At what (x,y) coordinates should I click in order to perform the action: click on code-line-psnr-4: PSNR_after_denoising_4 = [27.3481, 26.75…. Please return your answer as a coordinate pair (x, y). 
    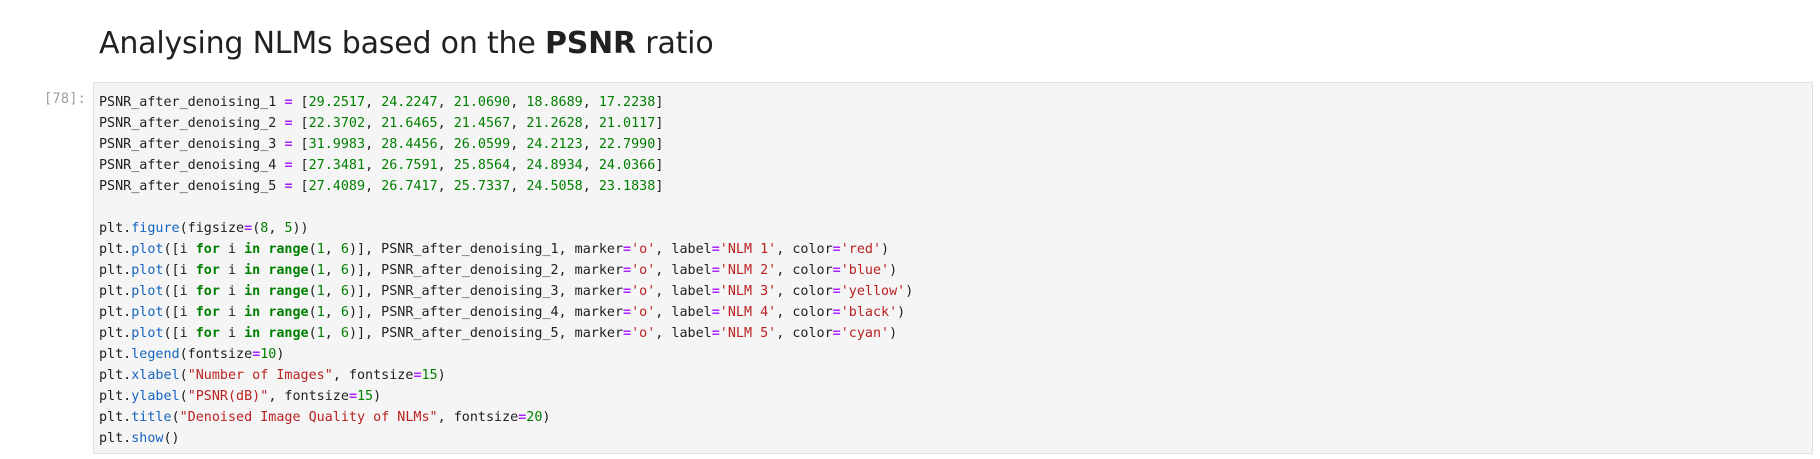
    Looking at the image, I should click on (381, 165).